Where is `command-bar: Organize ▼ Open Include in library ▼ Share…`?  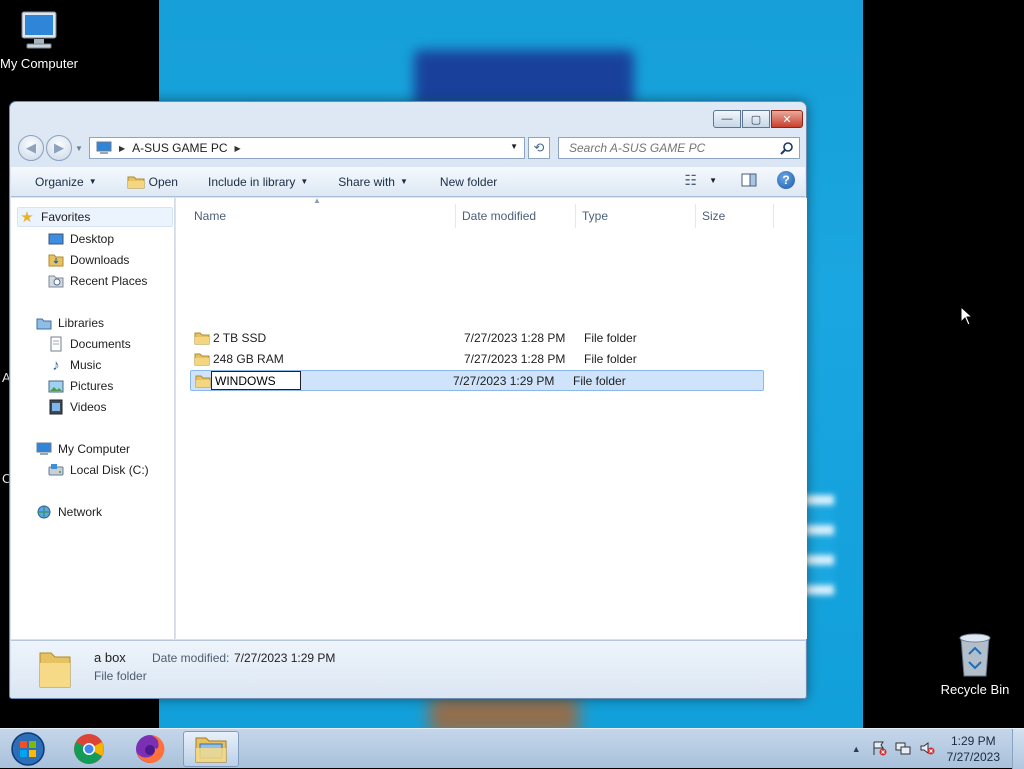 command-bar: Organize ▼ Open Include in library ▼ Share… is located at coordinates (408, 182).